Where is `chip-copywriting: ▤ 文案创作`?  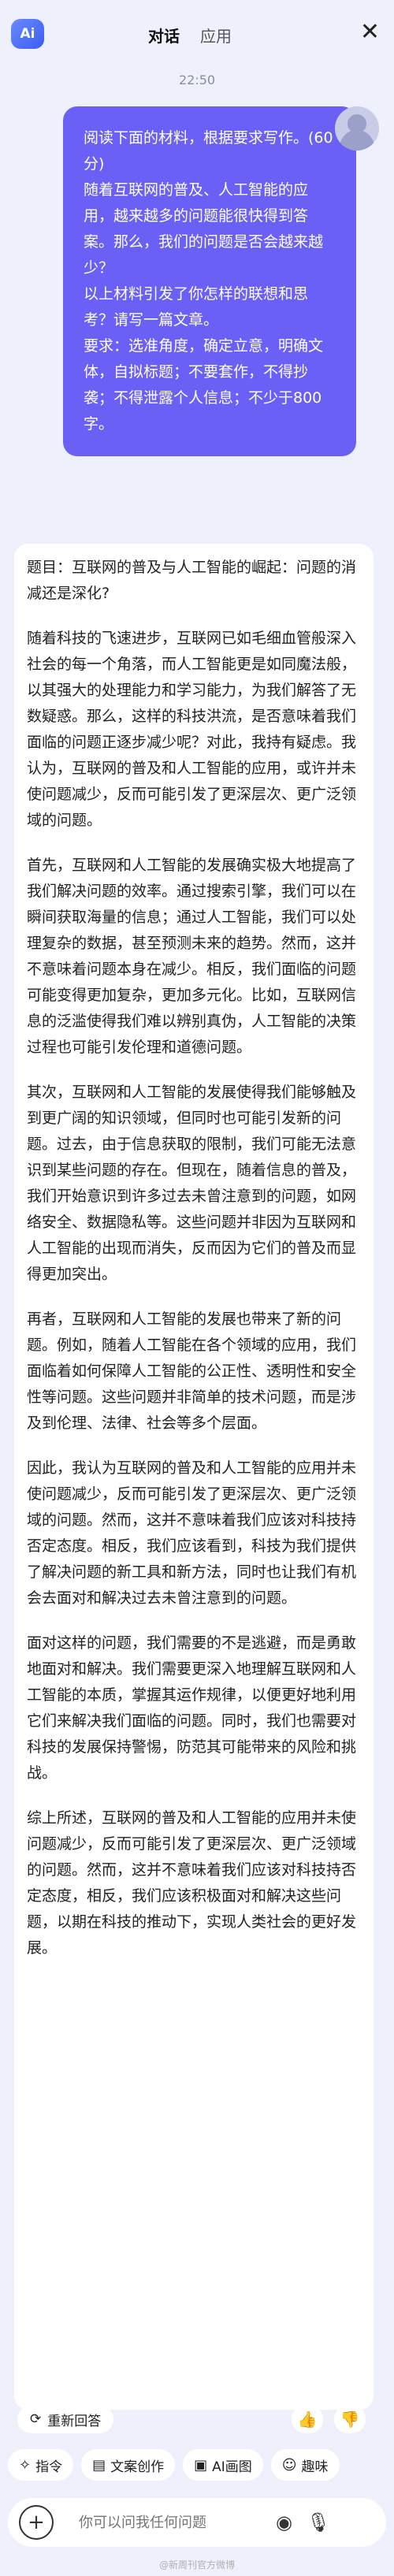
chip-copywriting: ▤ 文案创作 is located at coordinates (128, 2465).